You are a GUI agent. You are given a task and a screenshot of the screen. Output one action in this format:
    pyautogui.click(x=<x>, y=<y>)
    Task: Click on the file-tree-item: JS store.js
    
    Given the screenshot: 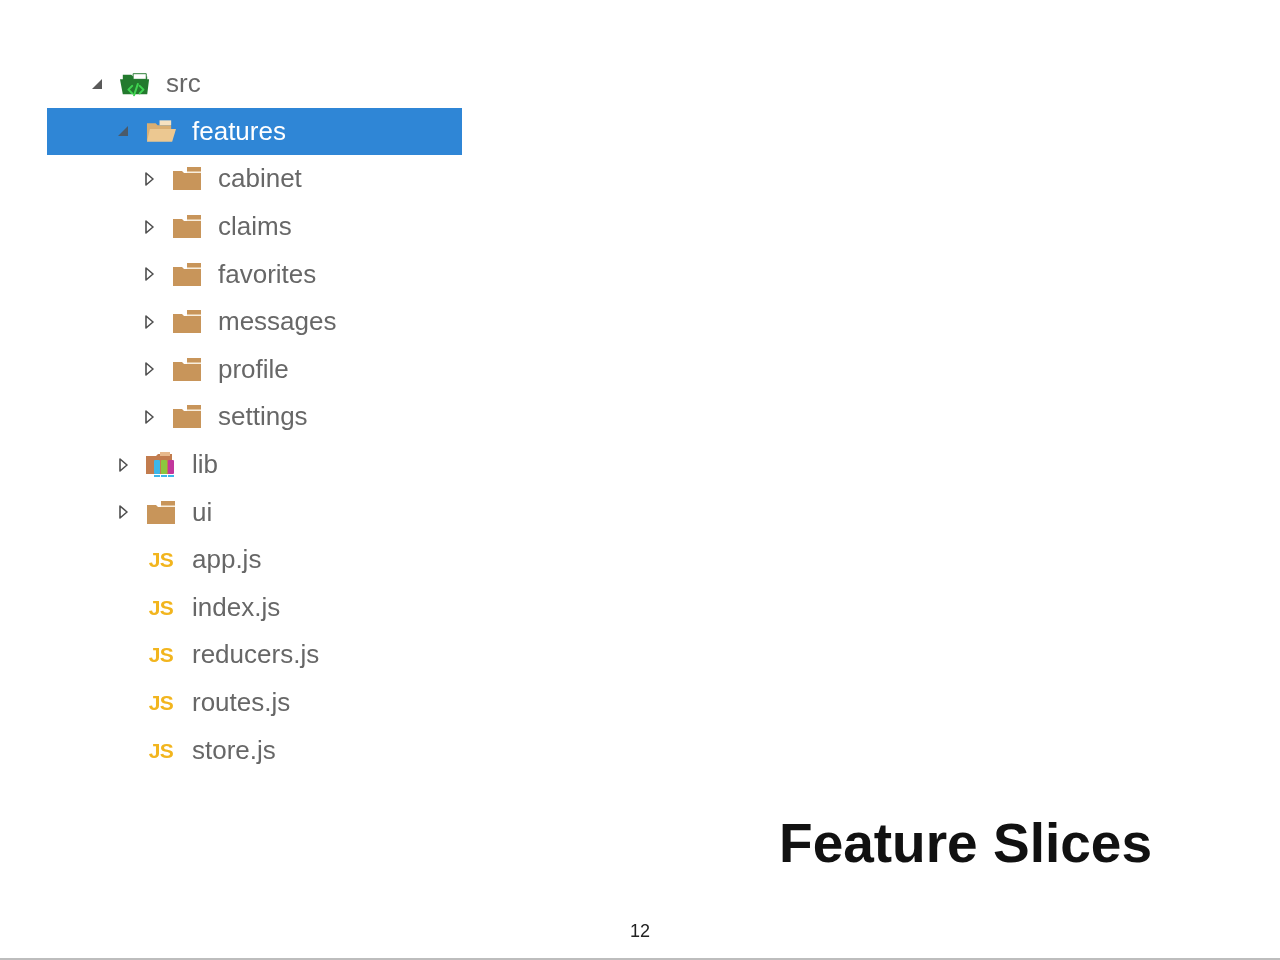 What is the action you would take?
    pyautogui.click(x=254, y=750)
    